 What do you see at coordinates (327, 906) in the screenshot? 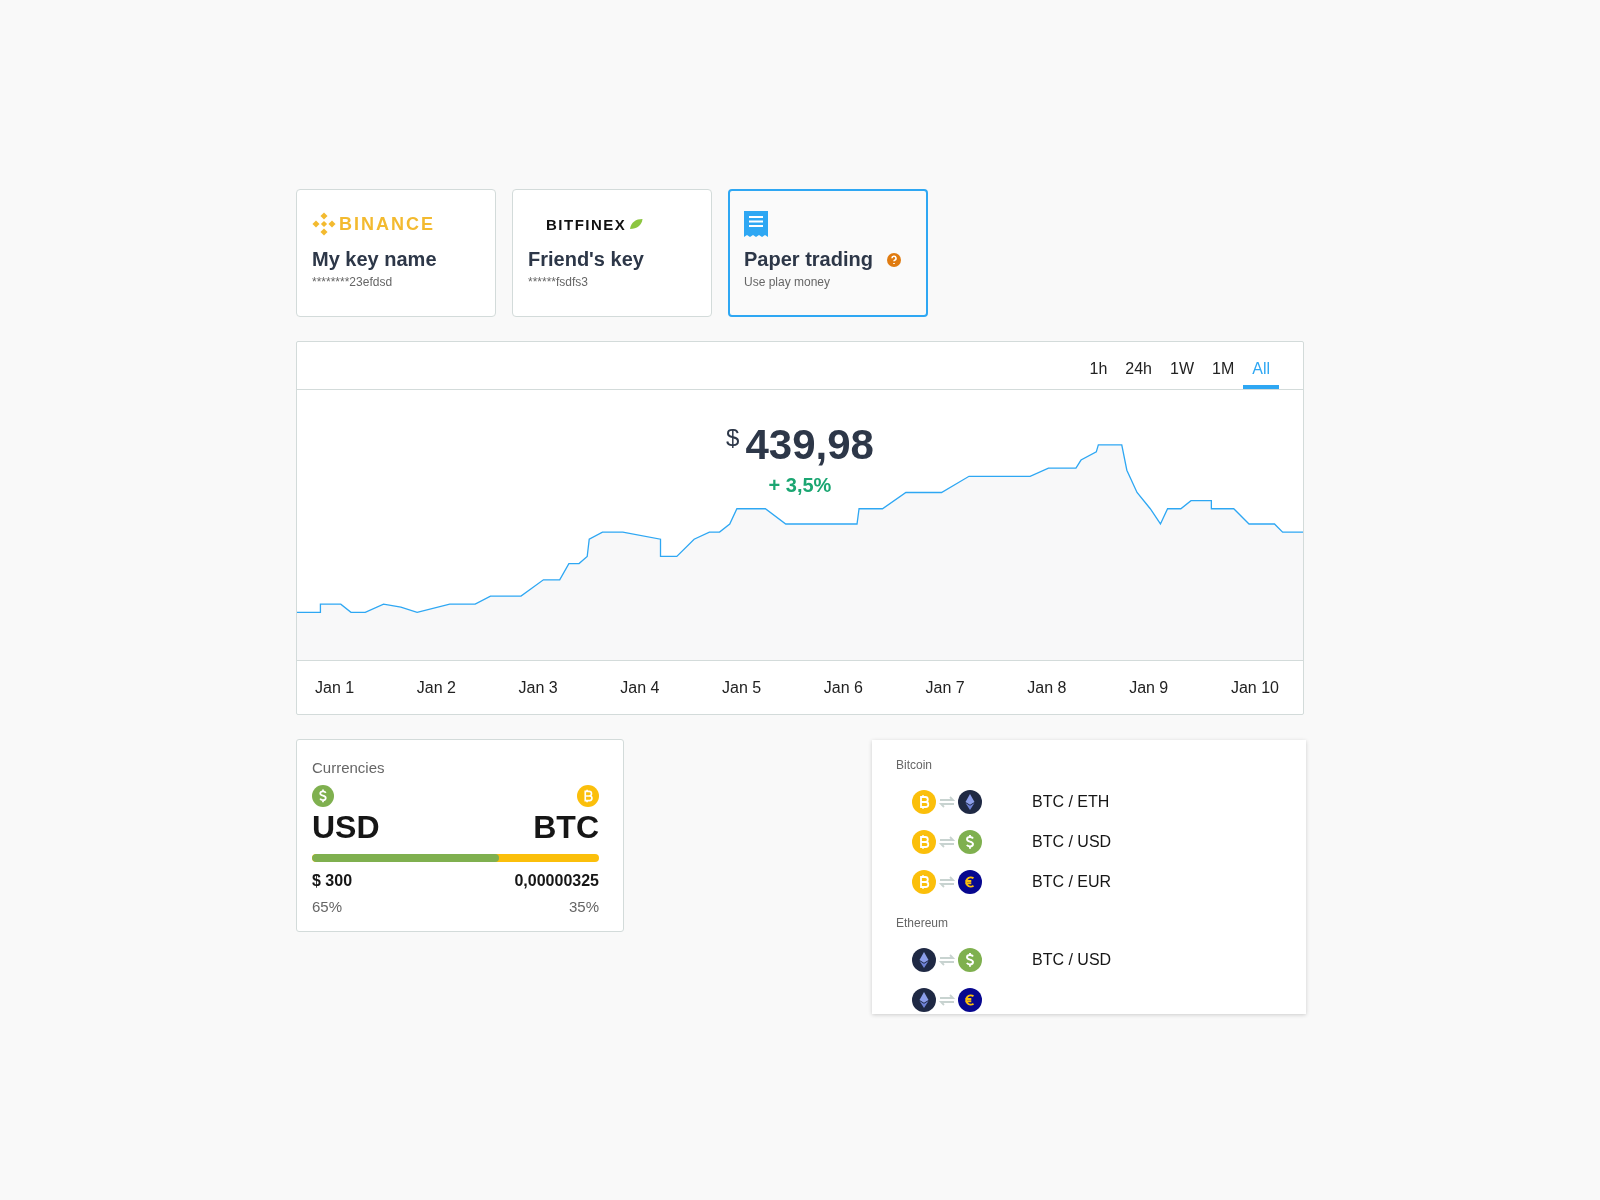
I see `currency-share: 65%` at bounding box center [327, 906].